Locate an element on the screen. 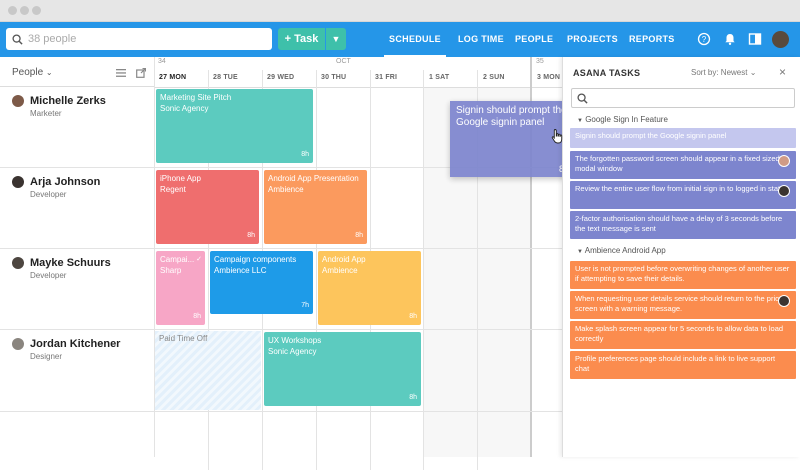 The height and width of the screenshot is (470, 800). window-maximize-dot is located at coordinates (36, 10).